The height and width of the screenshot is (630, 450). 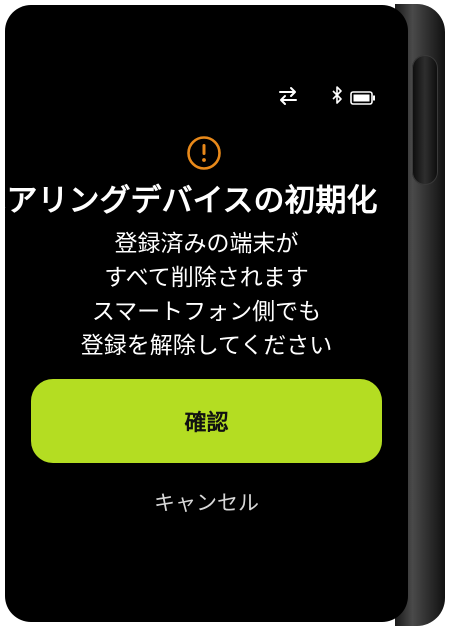 I want to click on cancel-button: キャンセル, so click(x=206, y=503).